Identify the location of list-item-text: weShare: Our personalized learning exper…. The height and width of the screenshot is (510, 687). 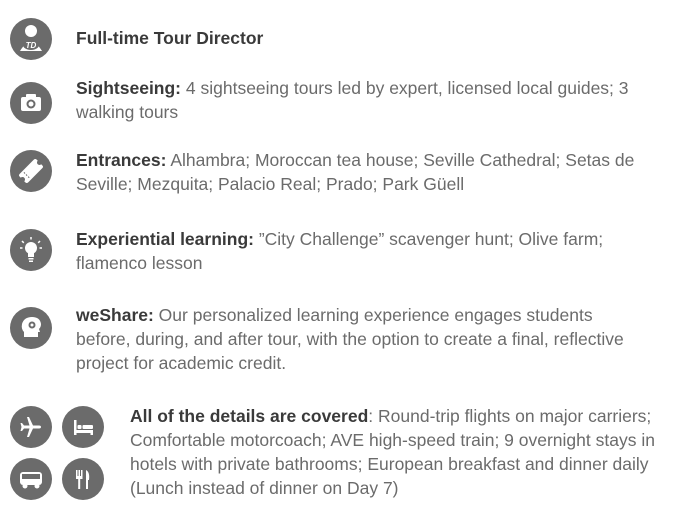
(356, 339).